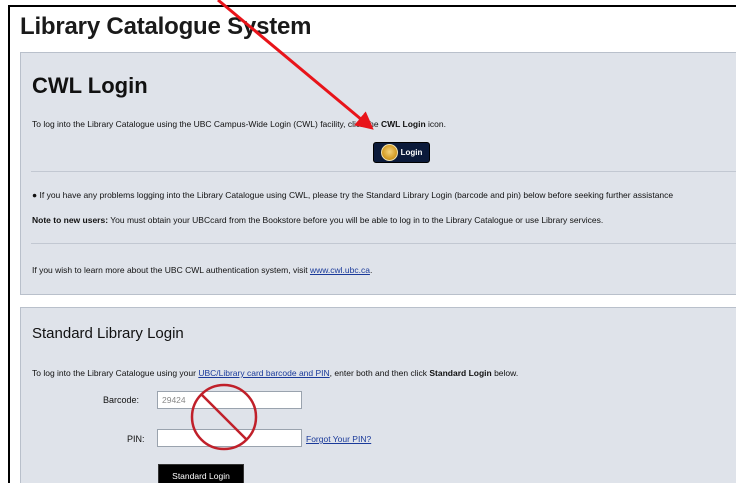 Image resolution: width=738 pixels, height=485 pixels. What do you see at coordinates (166, 26) in the screenshot?
I see `page-title: Library Catalogue System` at bounding box center [166, 26].